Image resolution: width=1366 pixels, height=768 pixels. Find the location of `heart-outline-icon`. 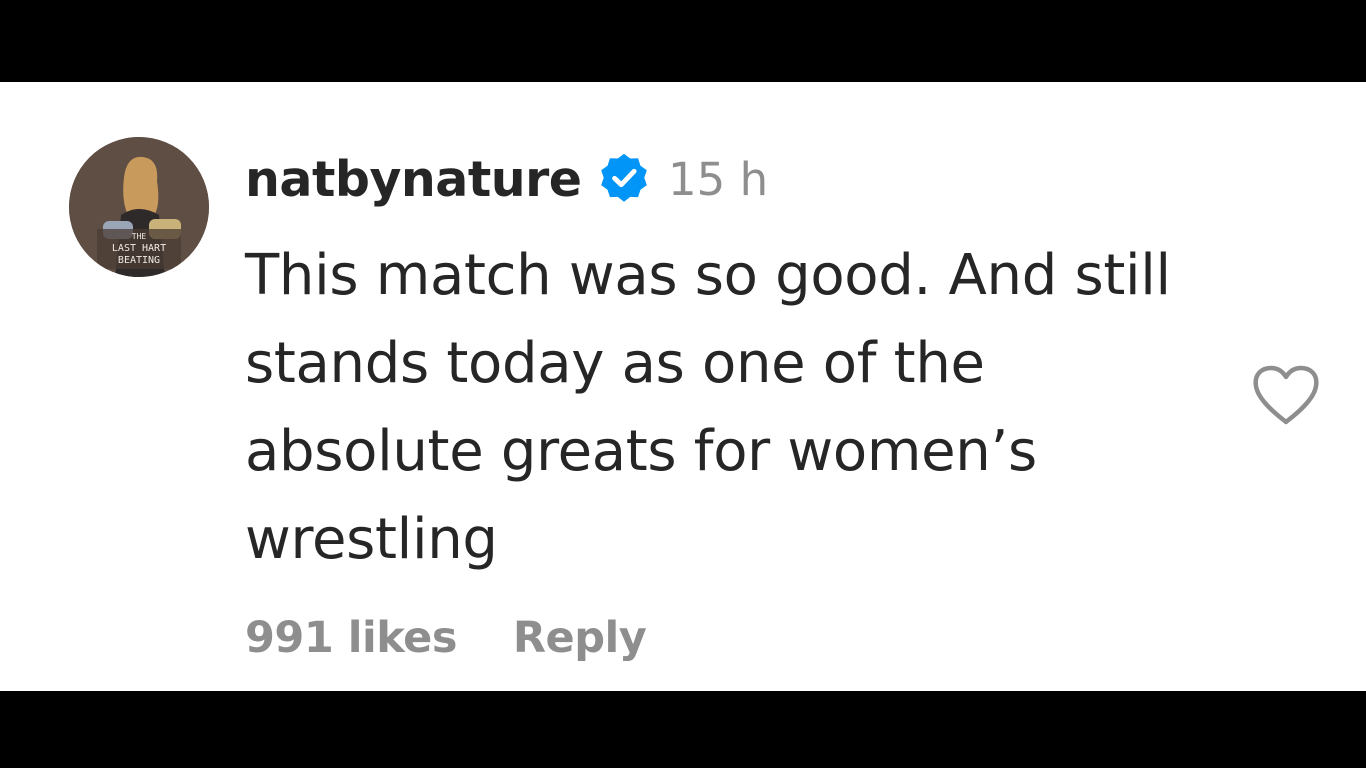

heart-outline-icon is located at coordinates (1286, 396).